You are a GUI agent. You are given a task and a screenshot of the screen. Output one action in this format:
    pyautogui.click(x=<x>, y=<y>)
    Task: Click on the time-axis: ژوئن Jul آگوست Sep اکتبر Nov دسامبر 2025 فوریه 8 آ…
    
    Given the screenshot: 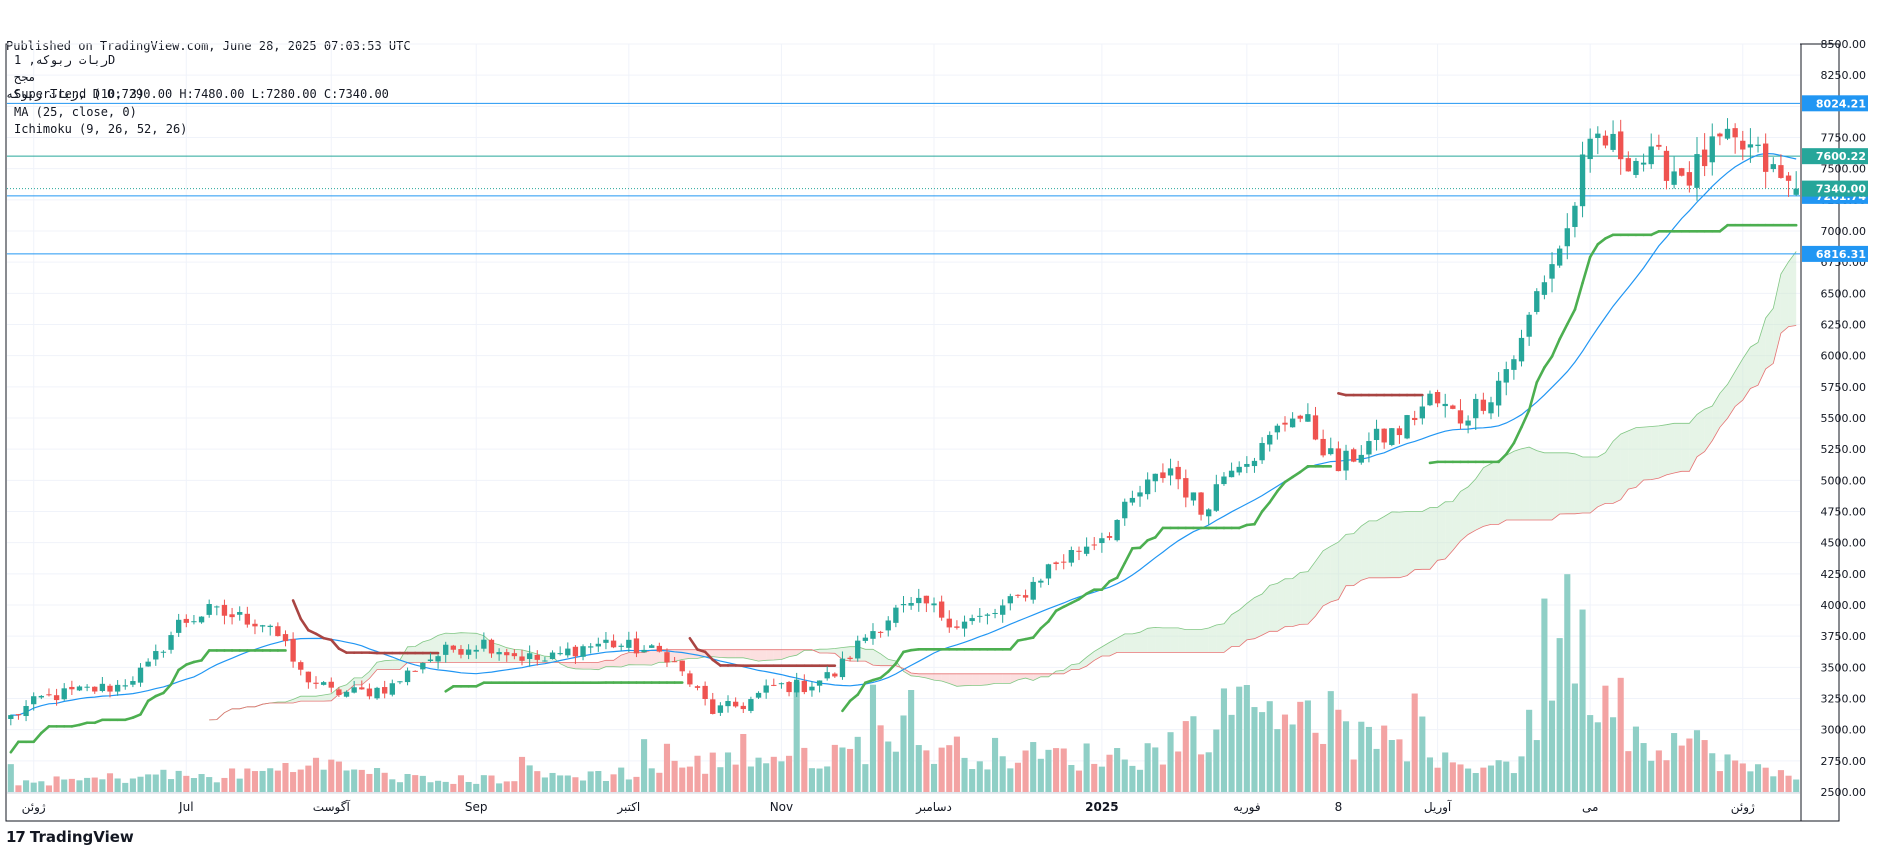 What is the action you would take?
    pyautogui.click(x=903, y=803)
    